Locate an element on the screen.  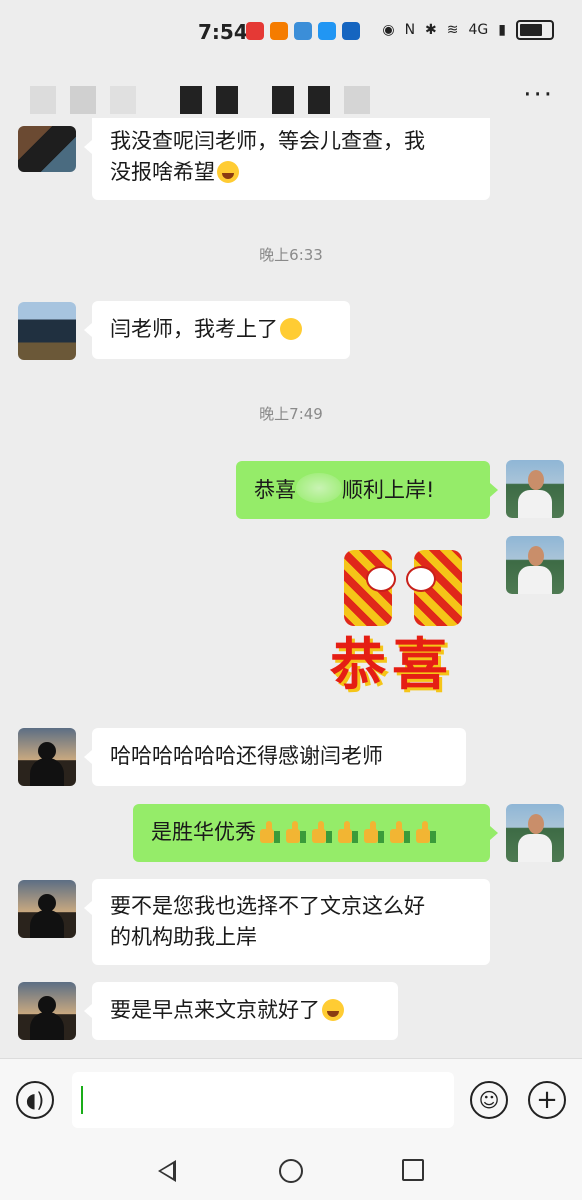
message-text: 顺利上岸! is located at coordinates (388, 490).